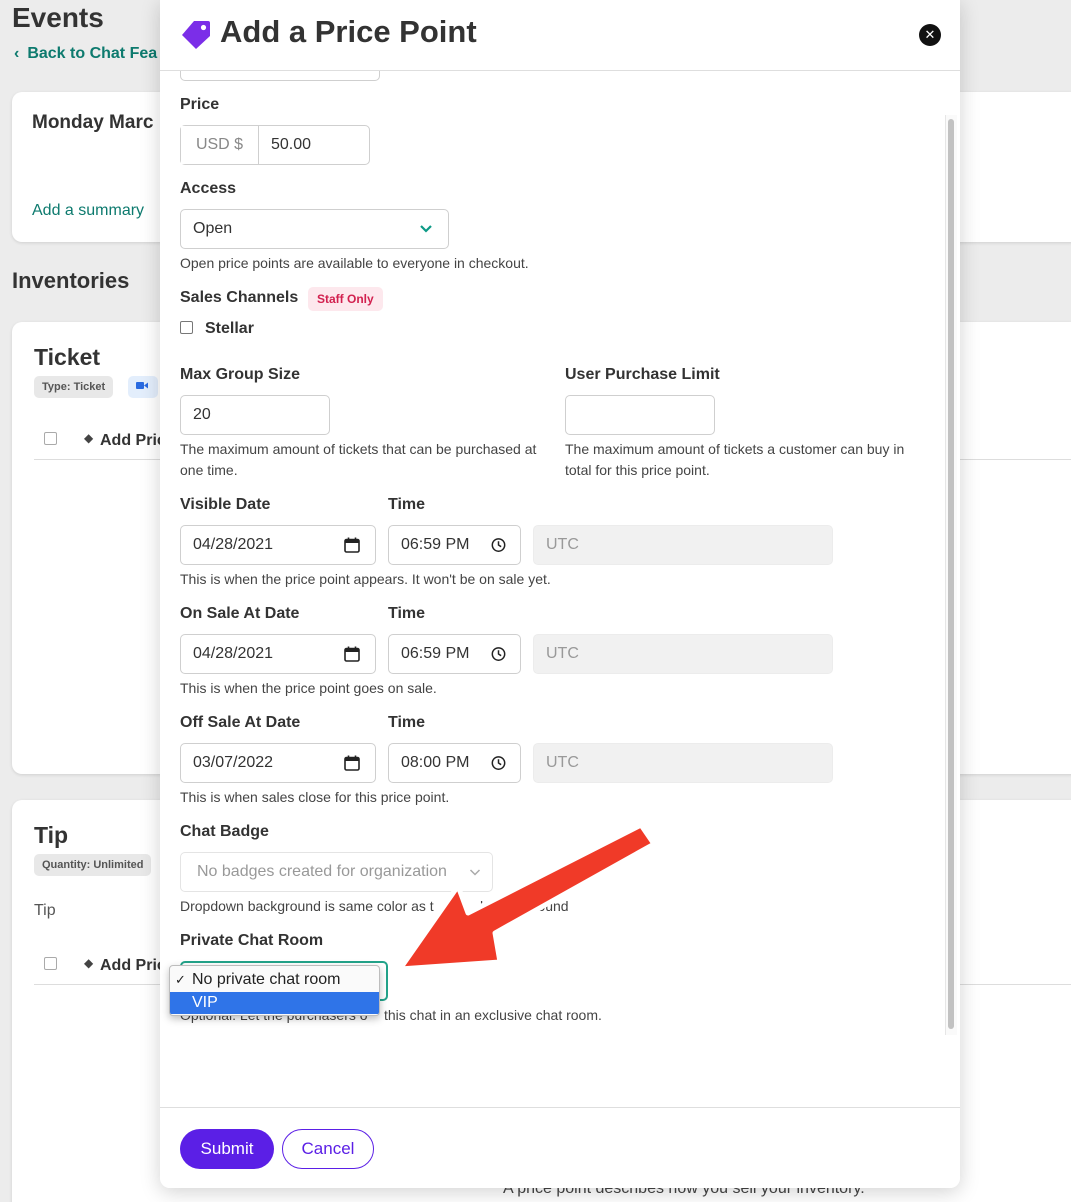 The image size is (1071, 1202). Describe the element at coordinates (493, 1015) in the screenshot. I see `private-chat-room-help-right: this chat in an exclusive chat room.` at that location.